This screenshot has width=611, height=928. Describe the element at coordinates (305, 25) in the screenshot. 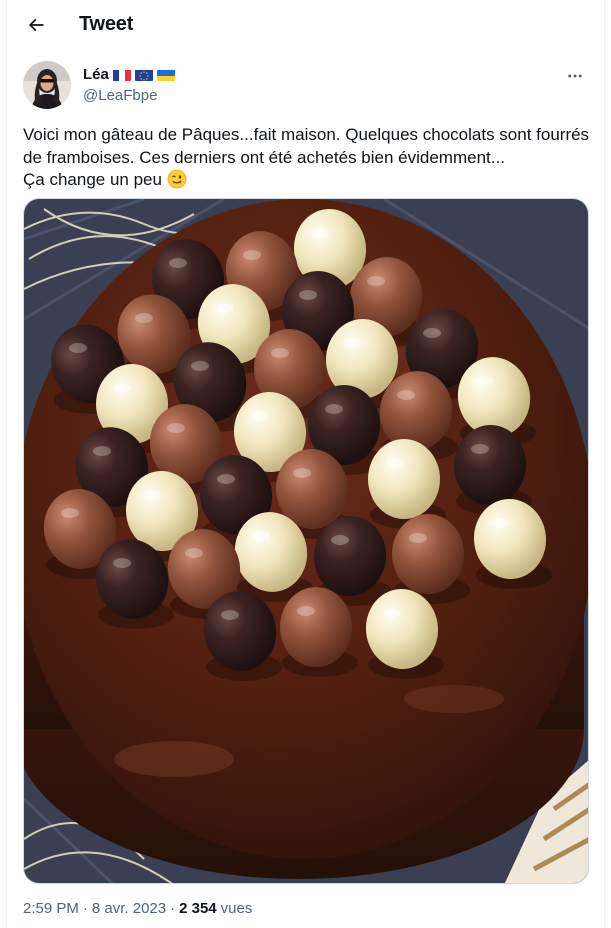

I see `page-header: Tweet` at that location.